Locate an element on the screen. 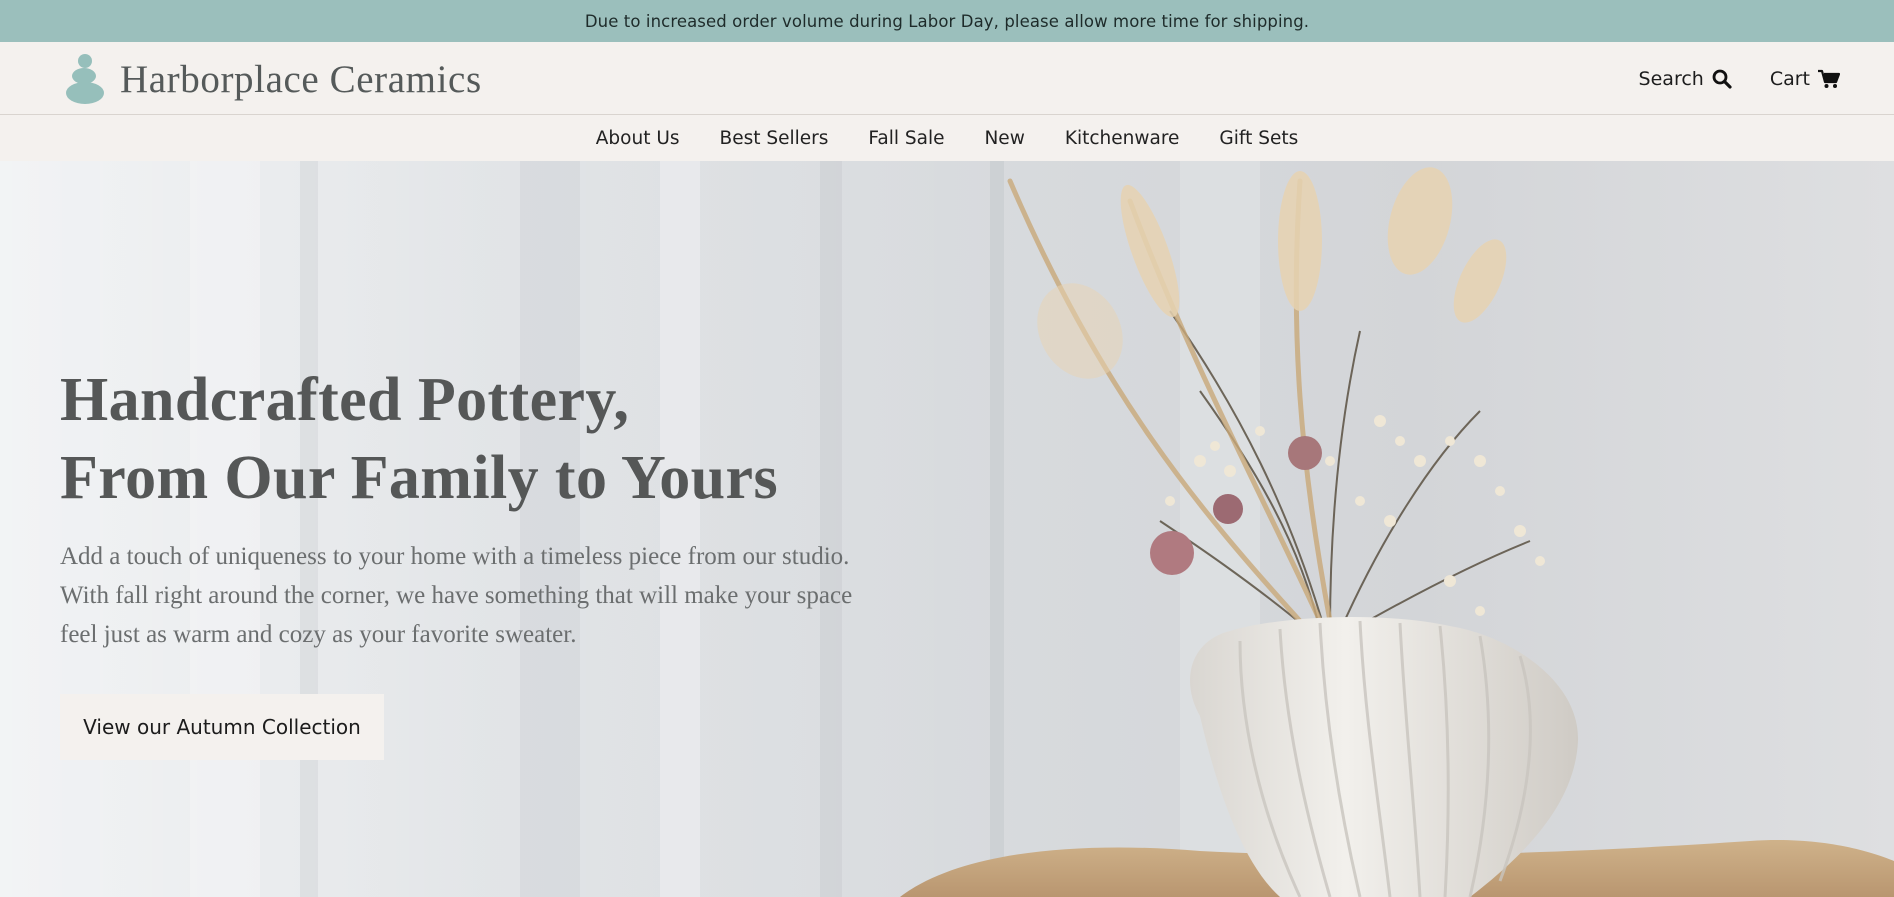 The width and height of the screenshot is (1894, 897). search-button: Search is located at coordinates (1685, 79).